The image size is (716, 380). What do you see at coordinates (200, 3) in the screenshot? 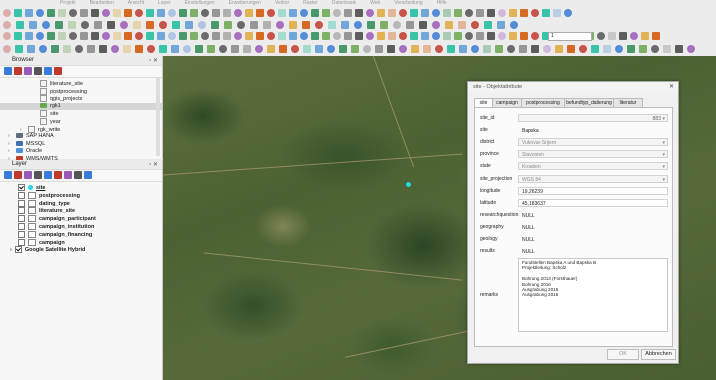
I see `menu-item: Einstellungen` at bounding box center [200, 3].